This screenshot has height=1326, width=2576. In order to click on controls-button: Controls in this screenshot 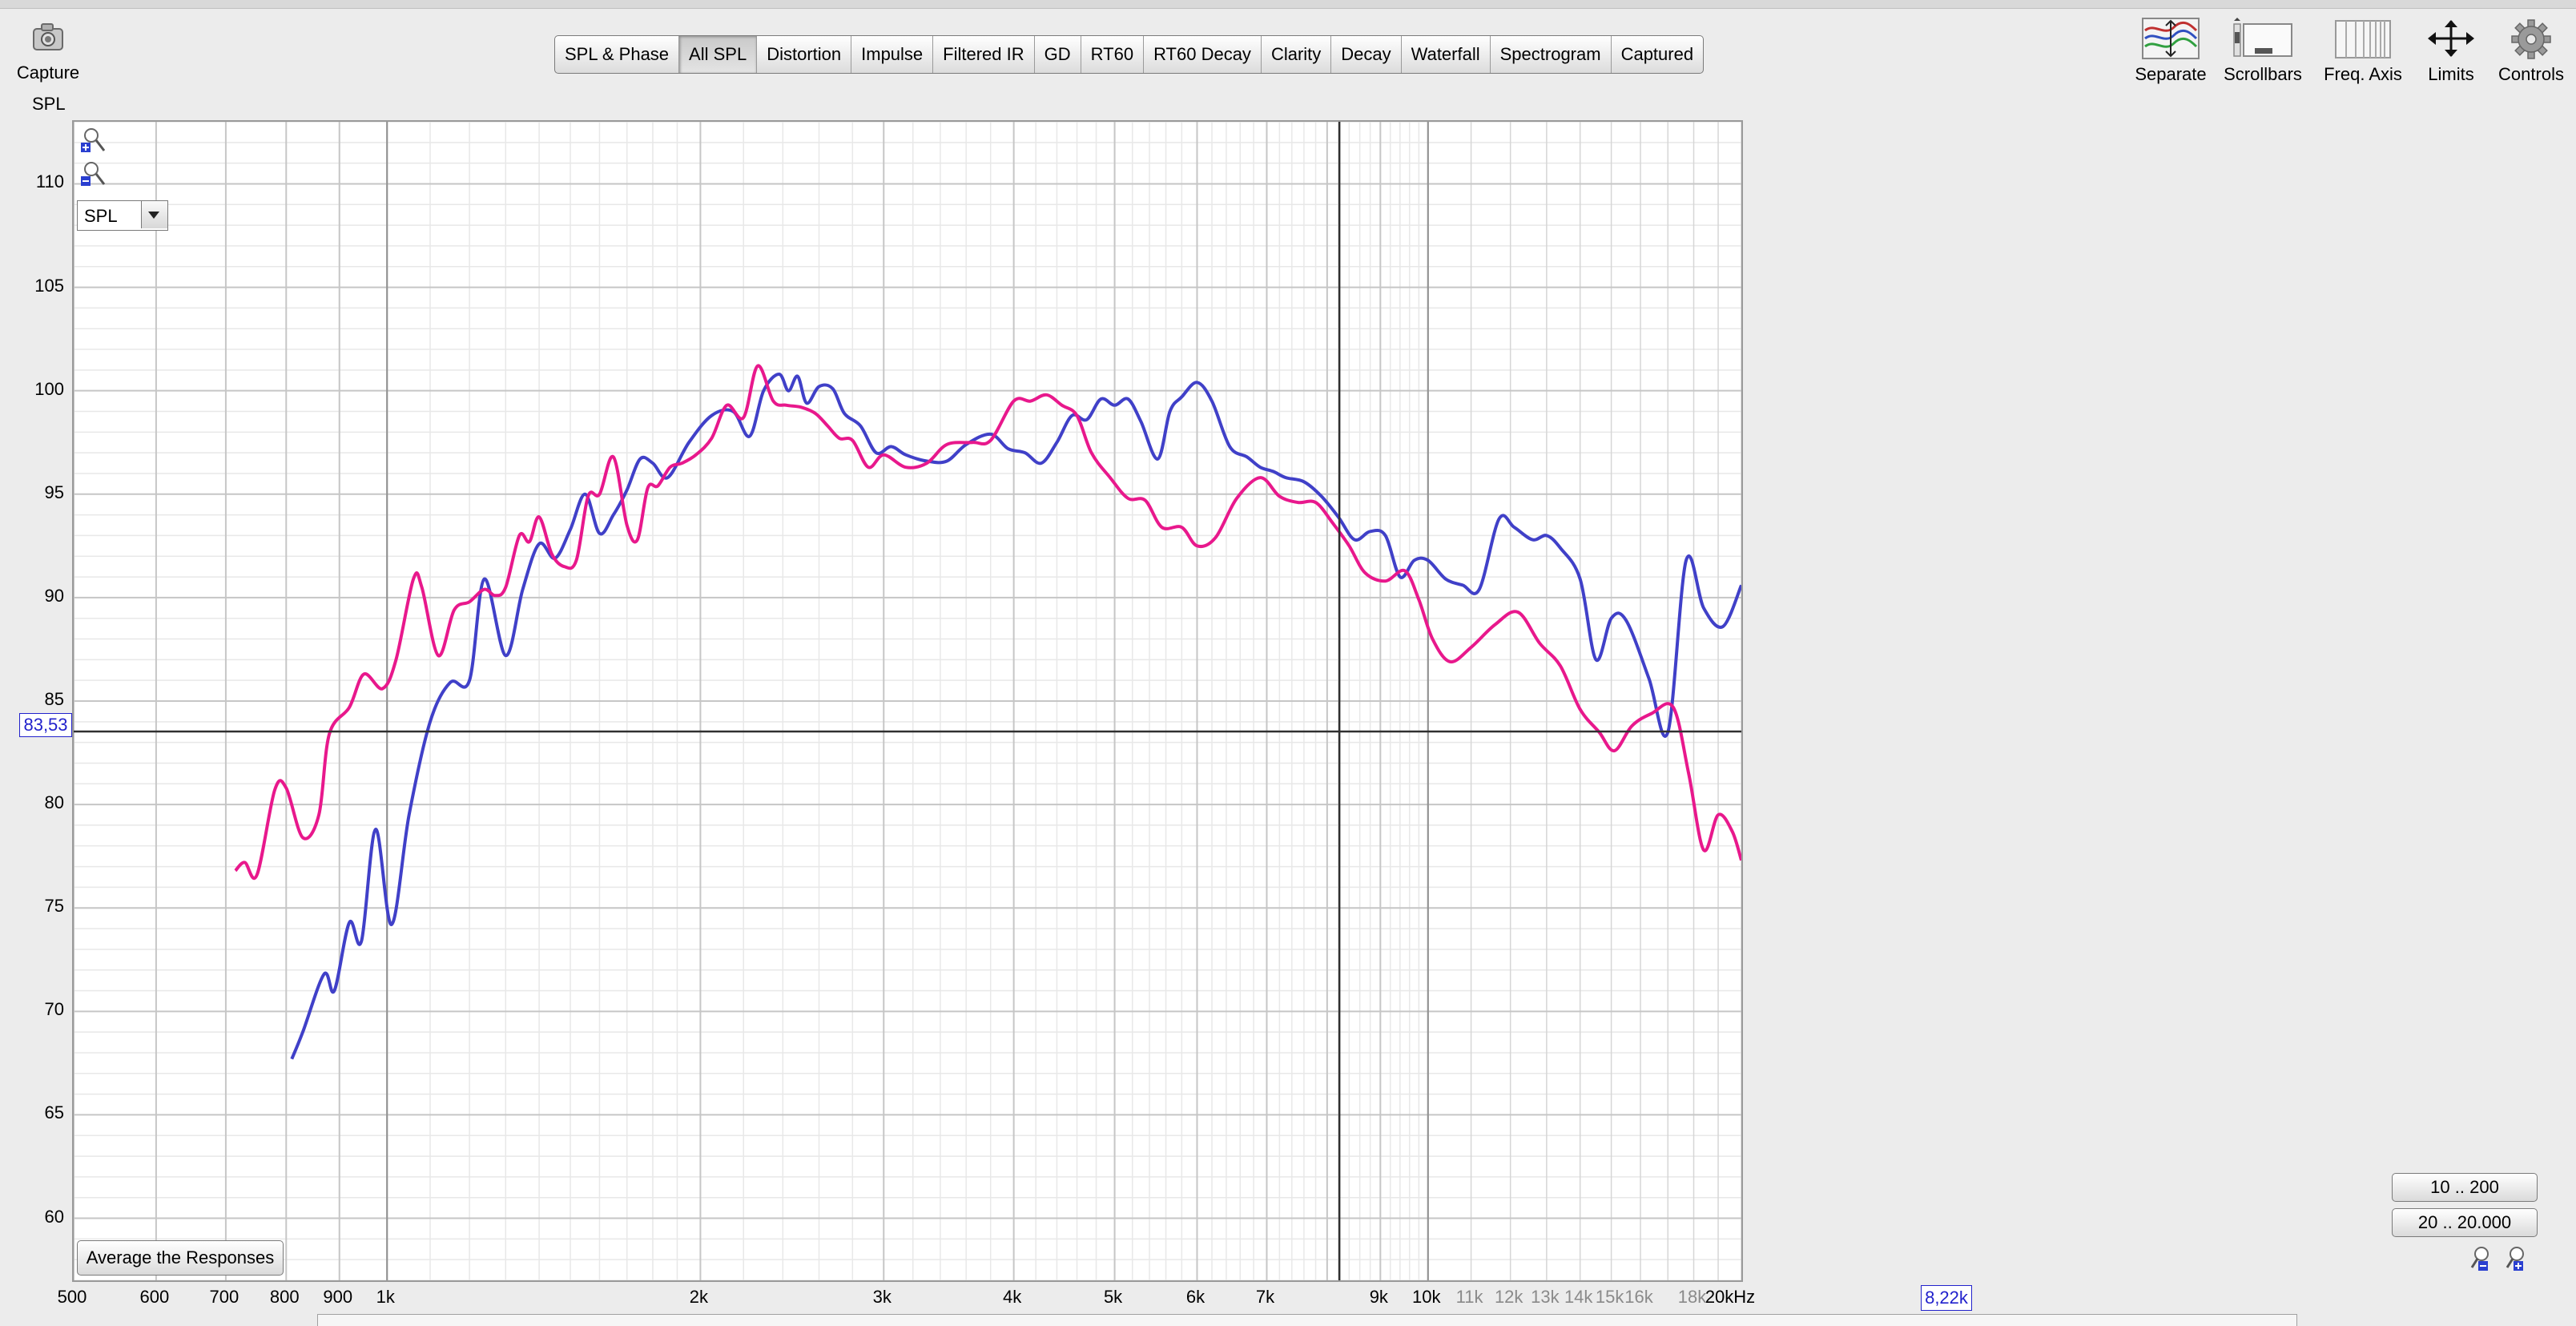, I will do `click(2531, 50)`.